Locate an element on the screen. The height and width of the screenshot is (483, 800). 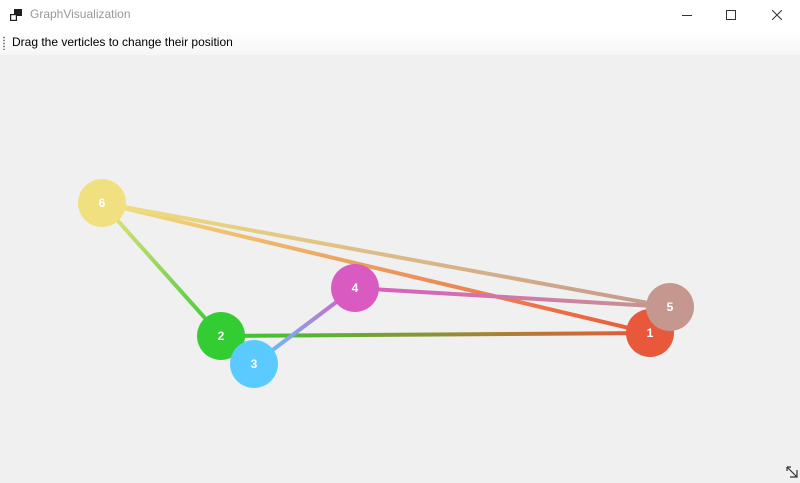
minimize-icon is located at coordinates (687, 15).